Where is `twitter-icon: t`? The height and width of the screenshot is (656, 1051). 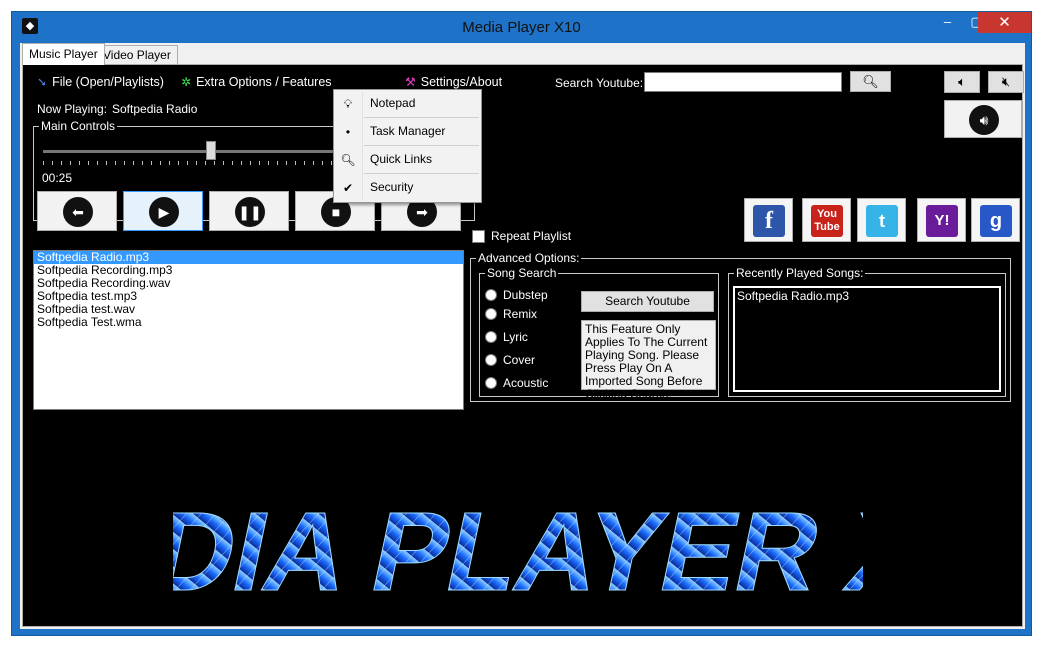 twitter-icon: t is located at coordinates (882, 221).